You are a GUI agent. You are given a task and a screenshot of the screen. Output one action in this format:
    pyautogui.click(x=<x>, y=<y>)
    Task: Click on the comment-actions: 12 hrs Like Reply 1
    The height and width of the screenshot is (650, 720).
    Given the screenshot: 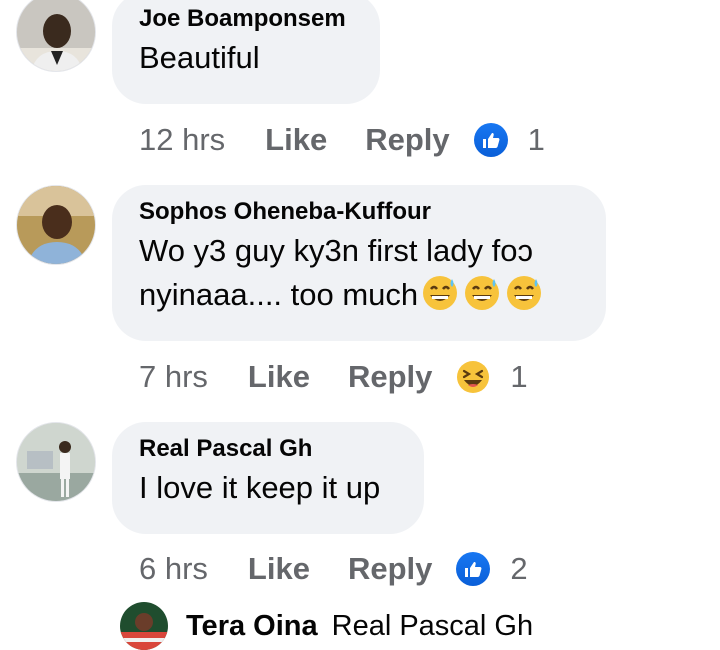 What is the action you would take?
    pyautogui.click(x=342, y=140)
    